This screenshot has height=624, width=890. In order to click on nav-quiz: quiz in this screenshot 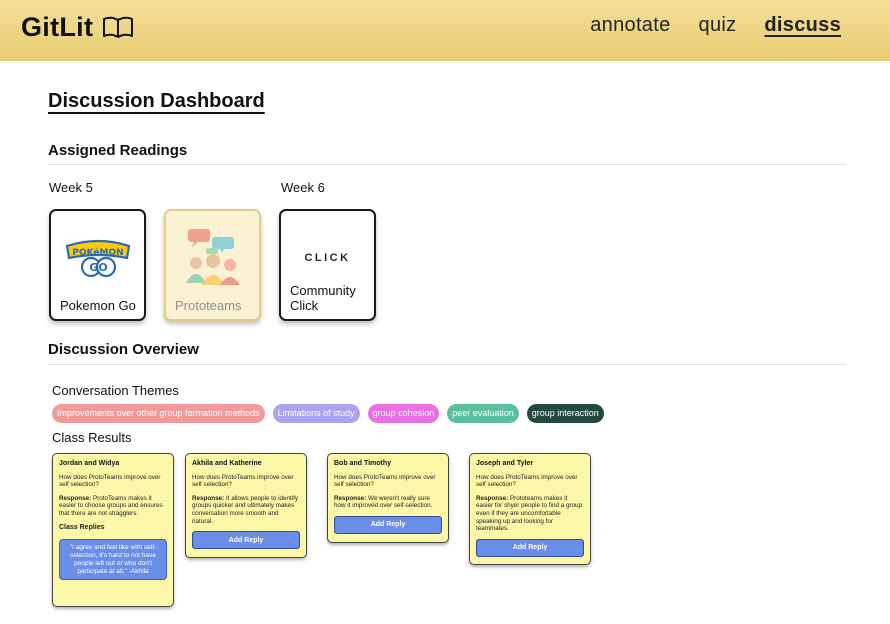, I will do `click(718, 25)`.